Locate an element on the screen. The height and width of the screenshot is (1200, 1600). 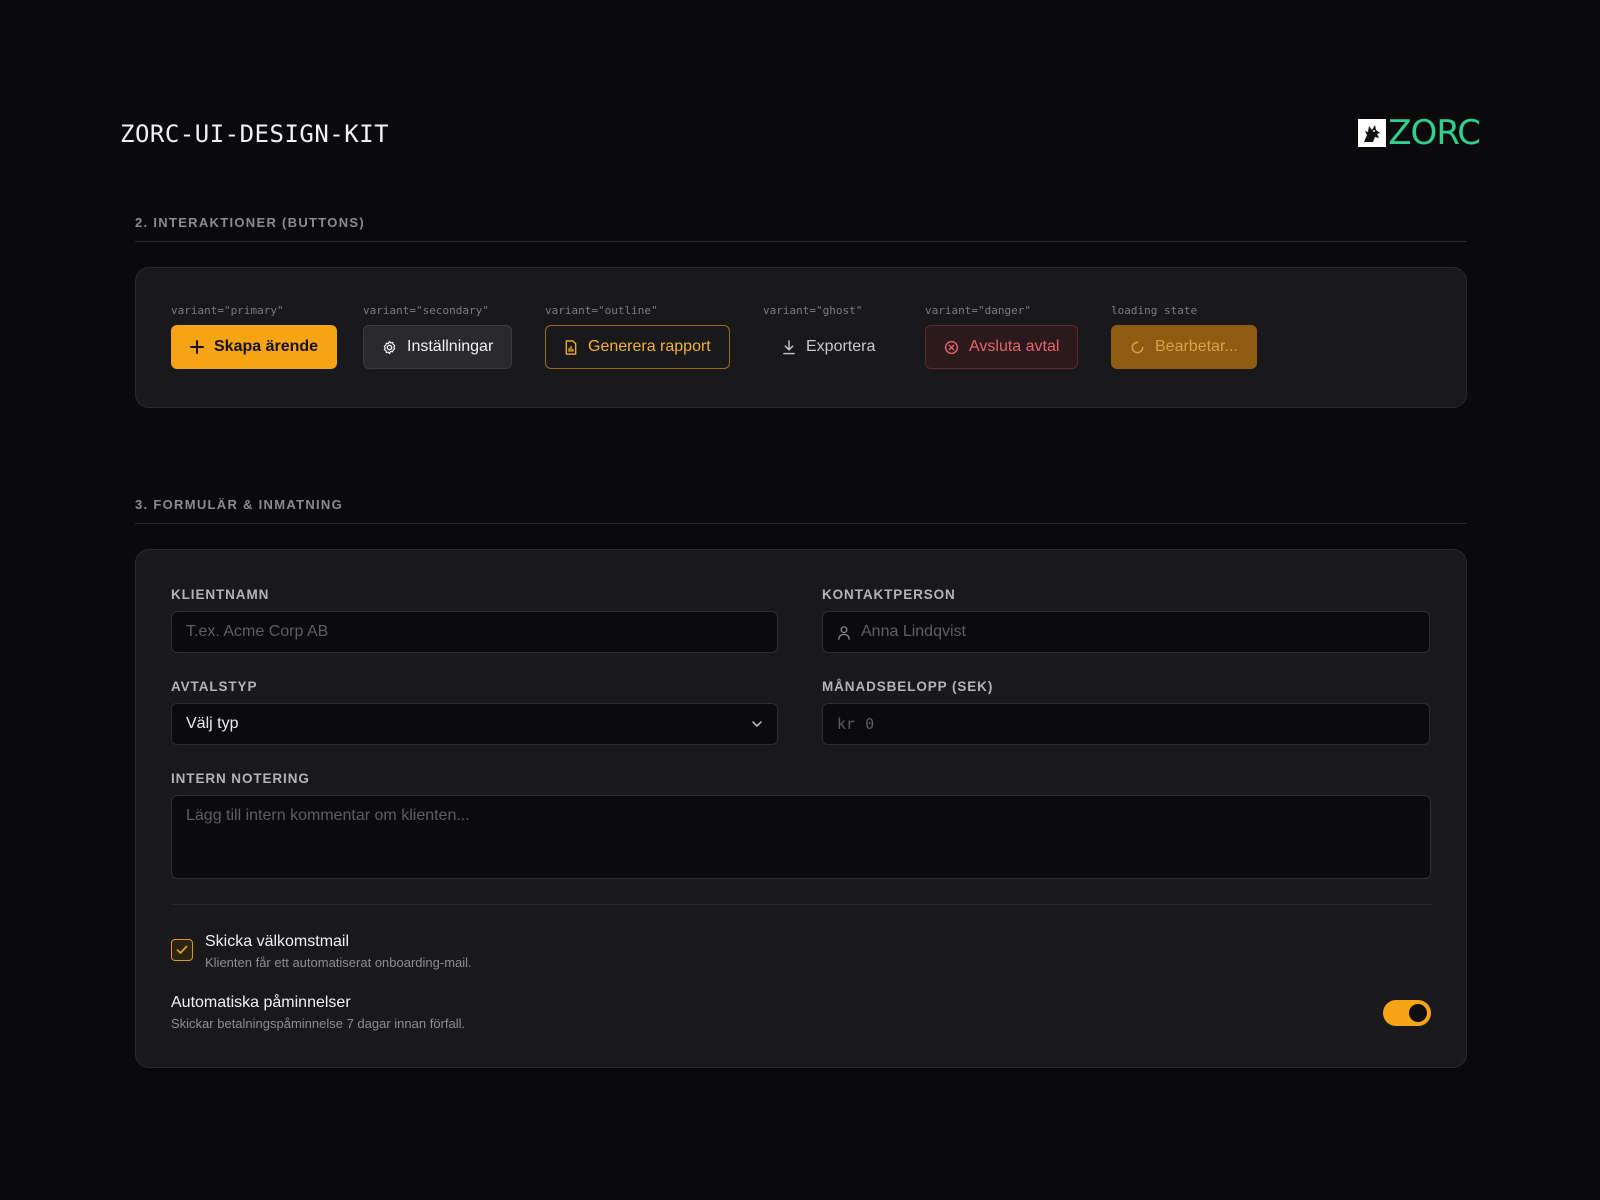
agreement-type-select: Välj typ is located at coordinates (474, 724).